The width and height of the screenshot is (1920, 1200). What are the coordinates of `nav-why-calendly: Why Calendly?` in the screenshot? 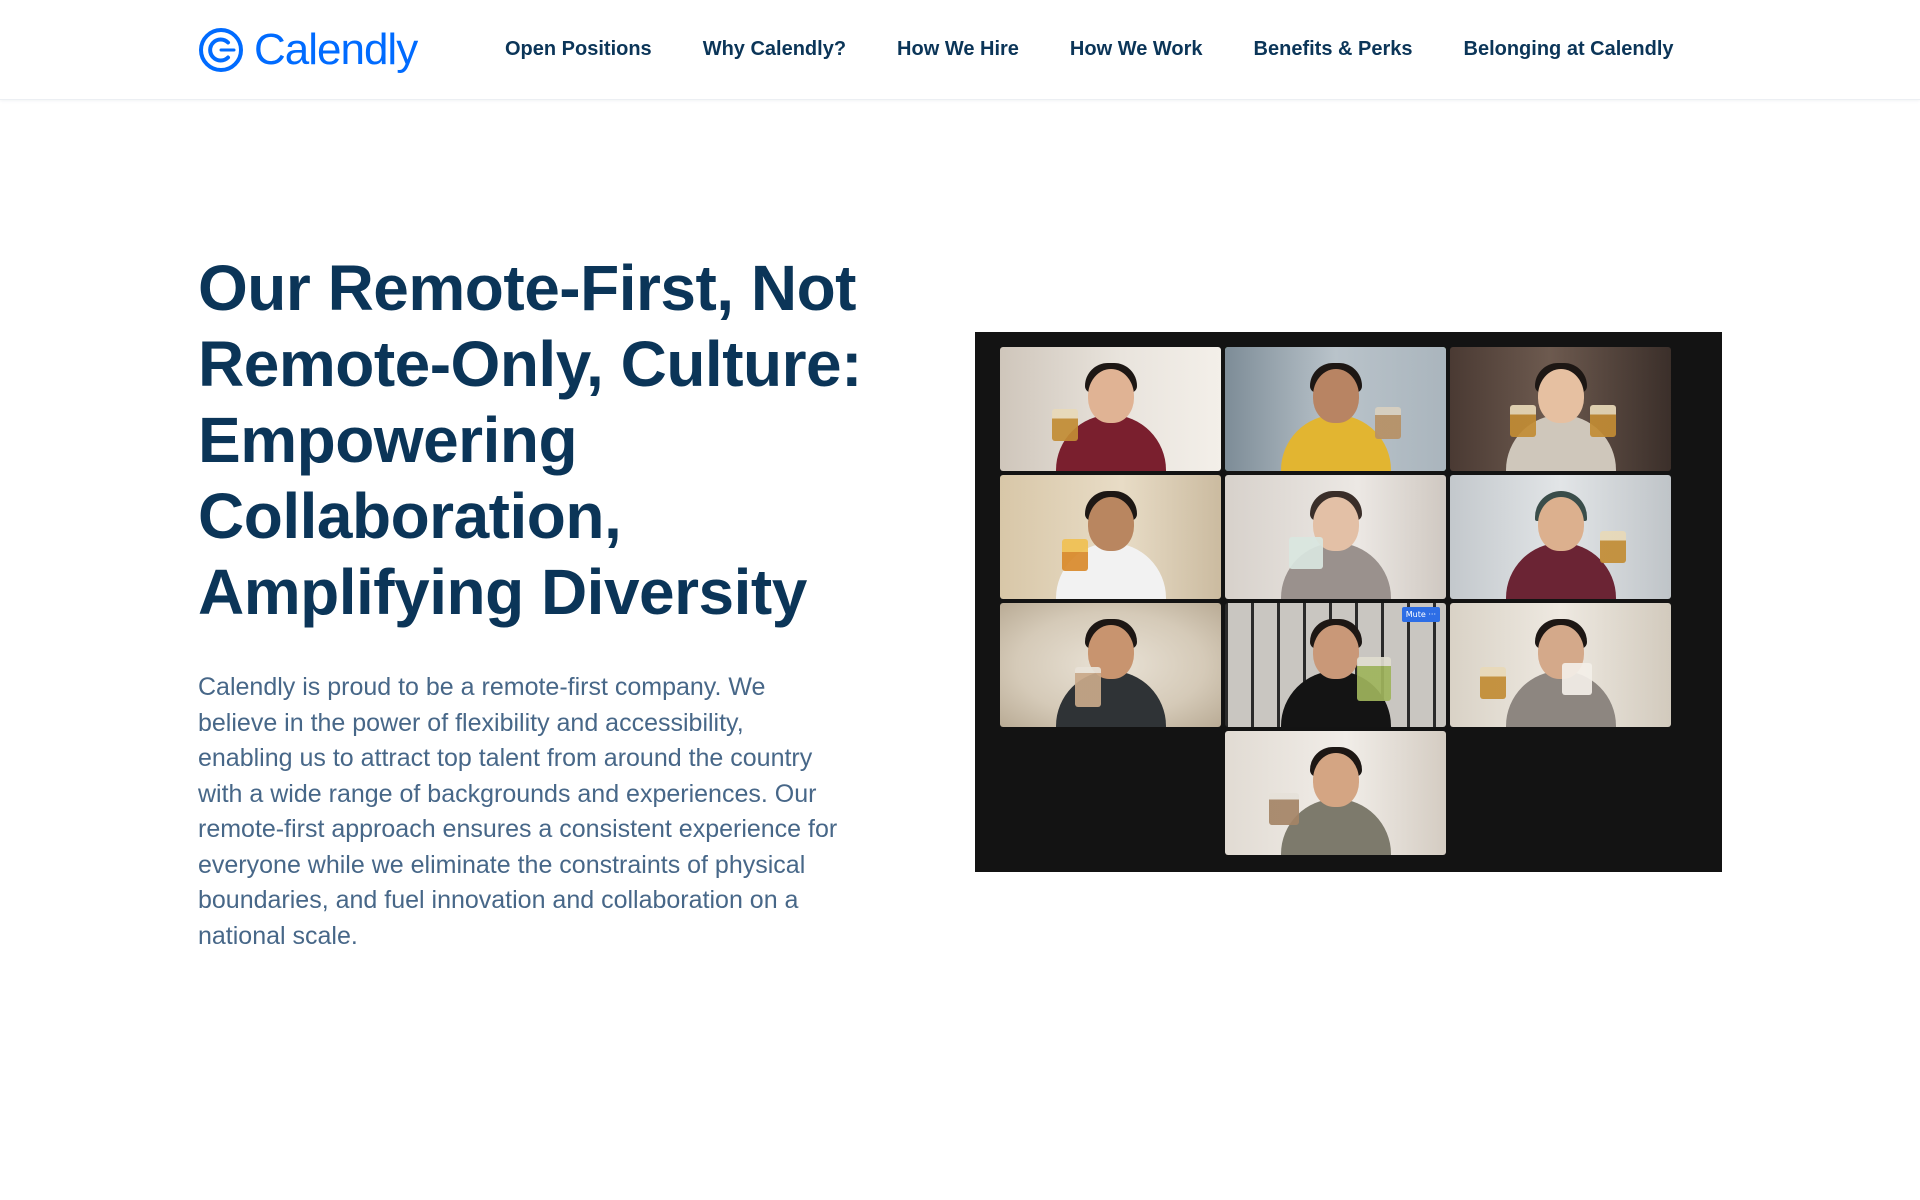 It's located at (774, 49).